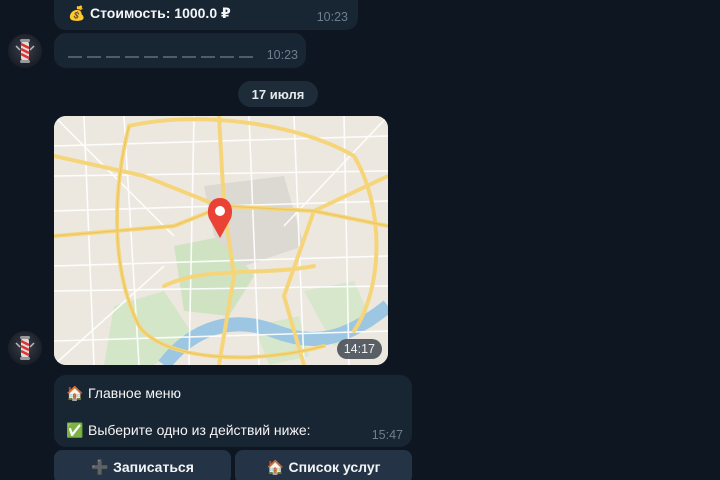 The width and height of the screenshot is (720, 480). Describe the element at coordinates (77, 13) in the screenshot. I see `money-bag-icon: 💰` at that location.